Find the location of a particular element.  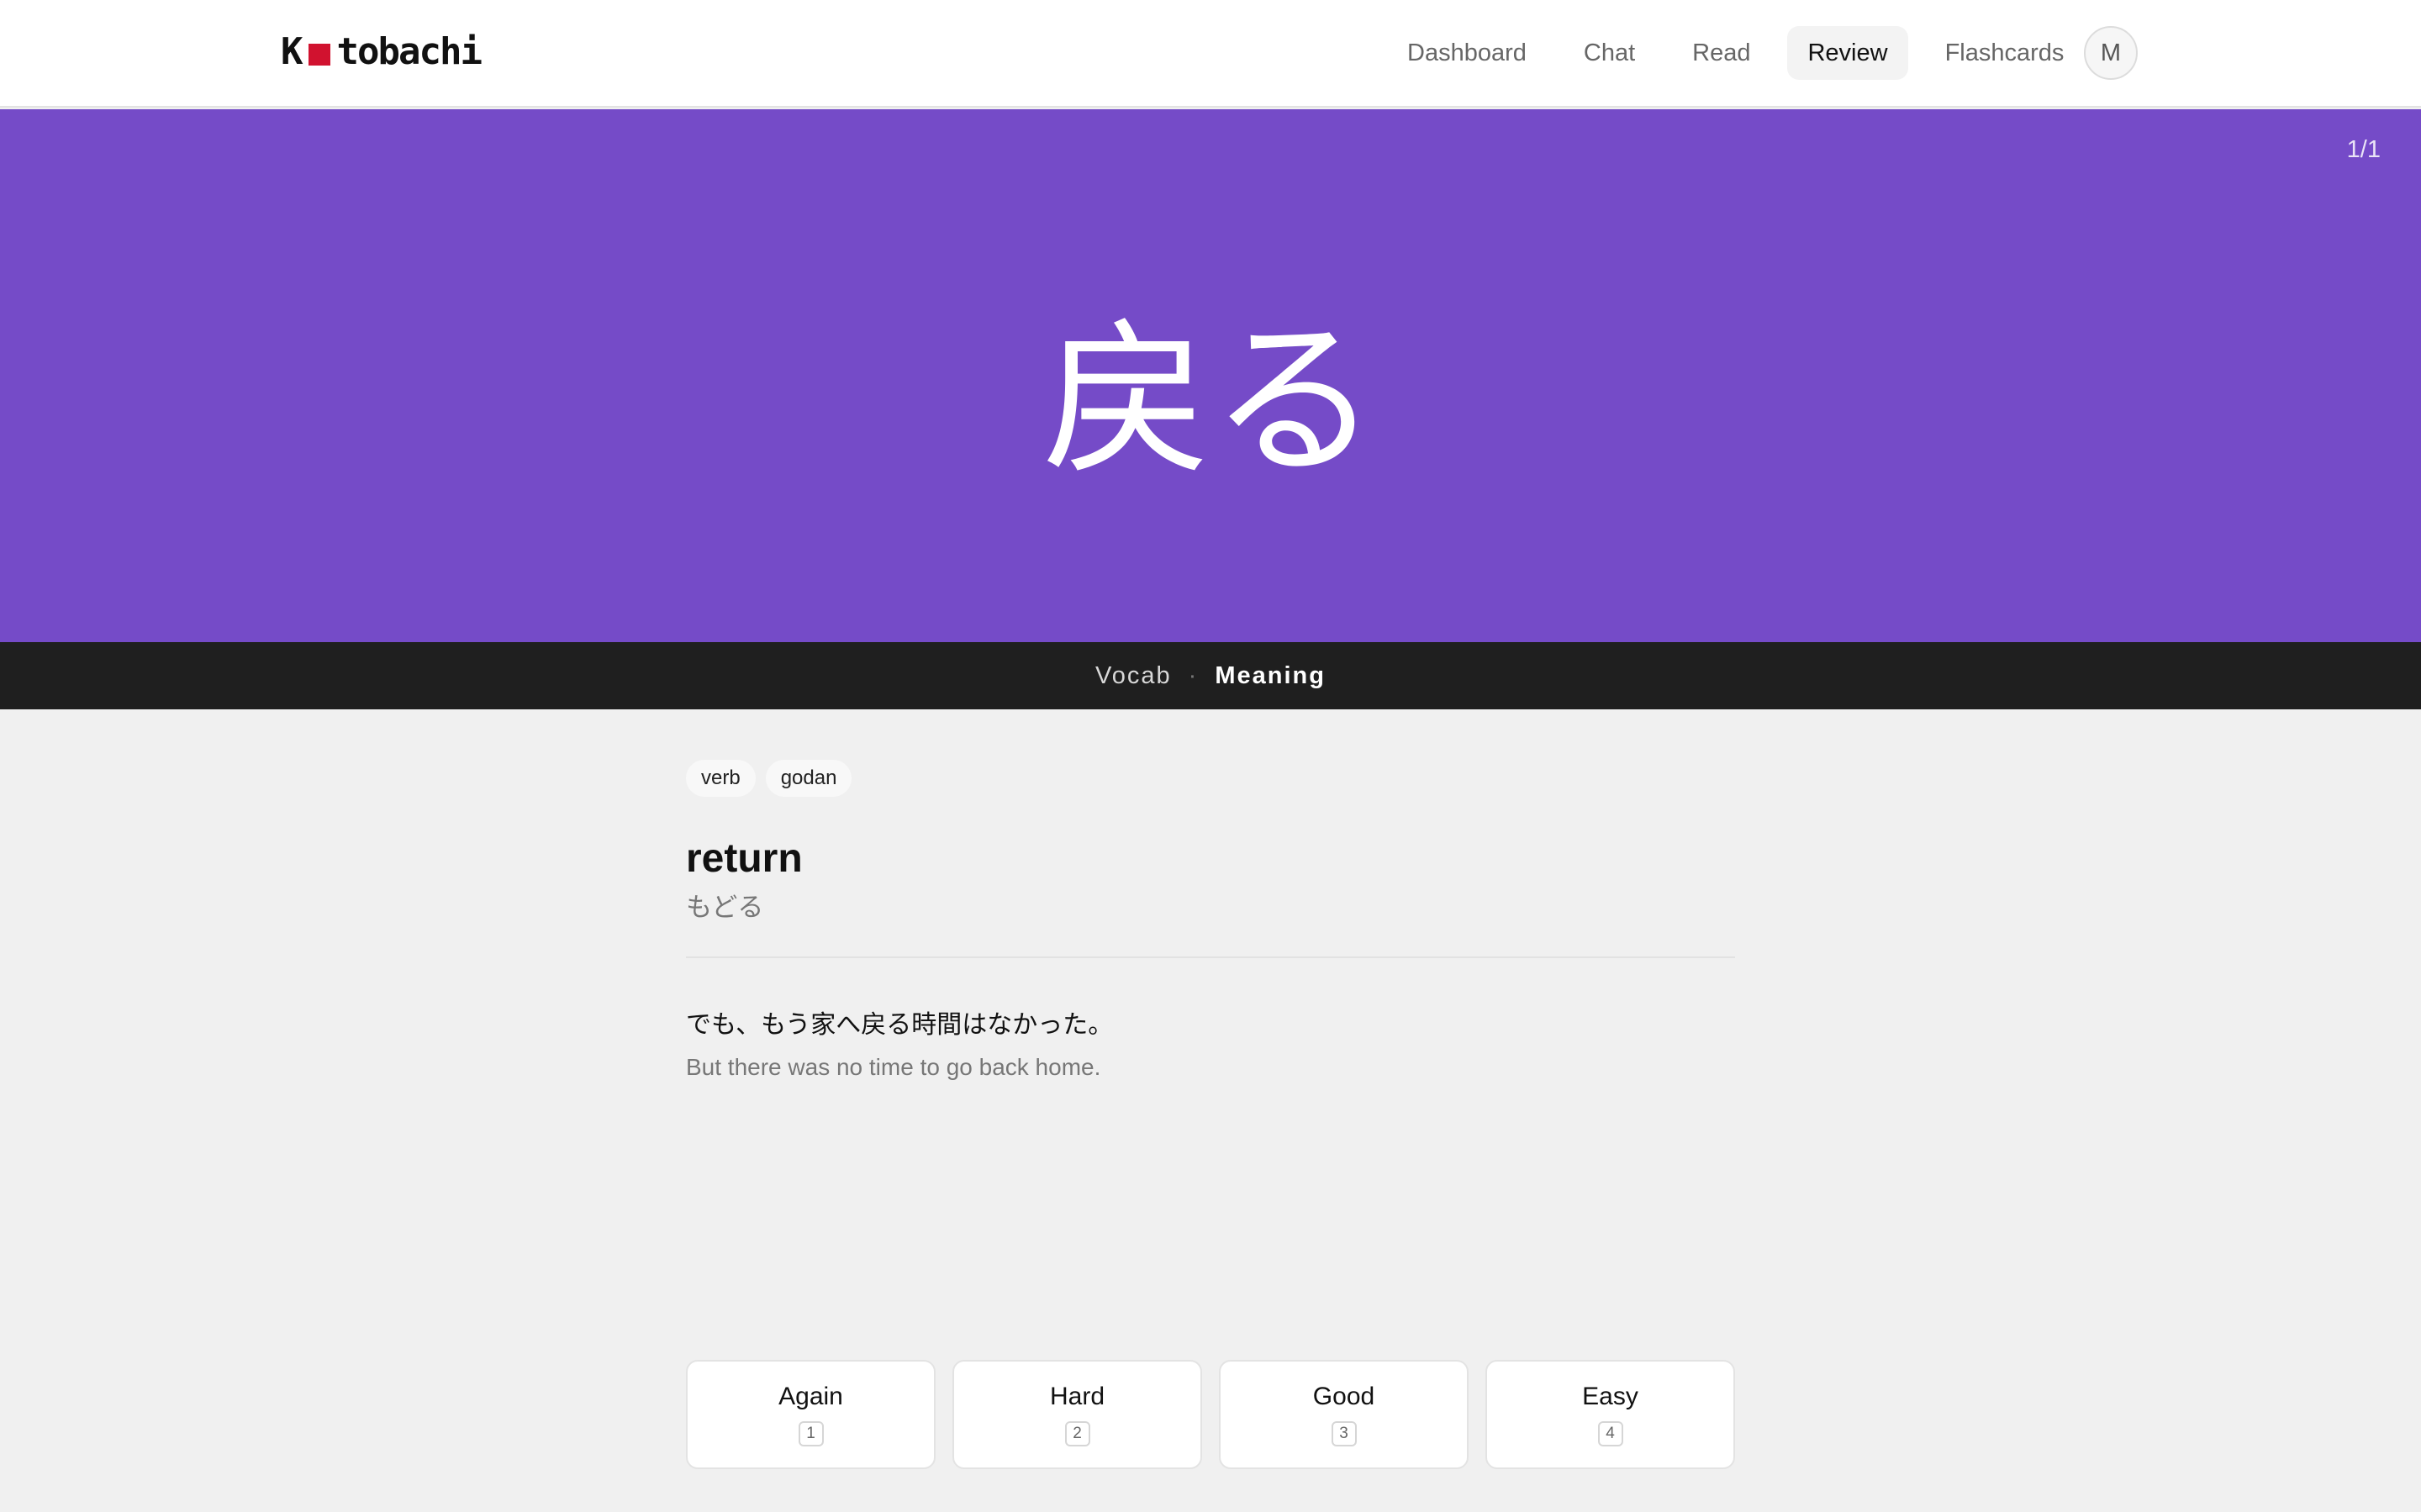

nav-chat: Chat is located at coordinates (1609, 53).